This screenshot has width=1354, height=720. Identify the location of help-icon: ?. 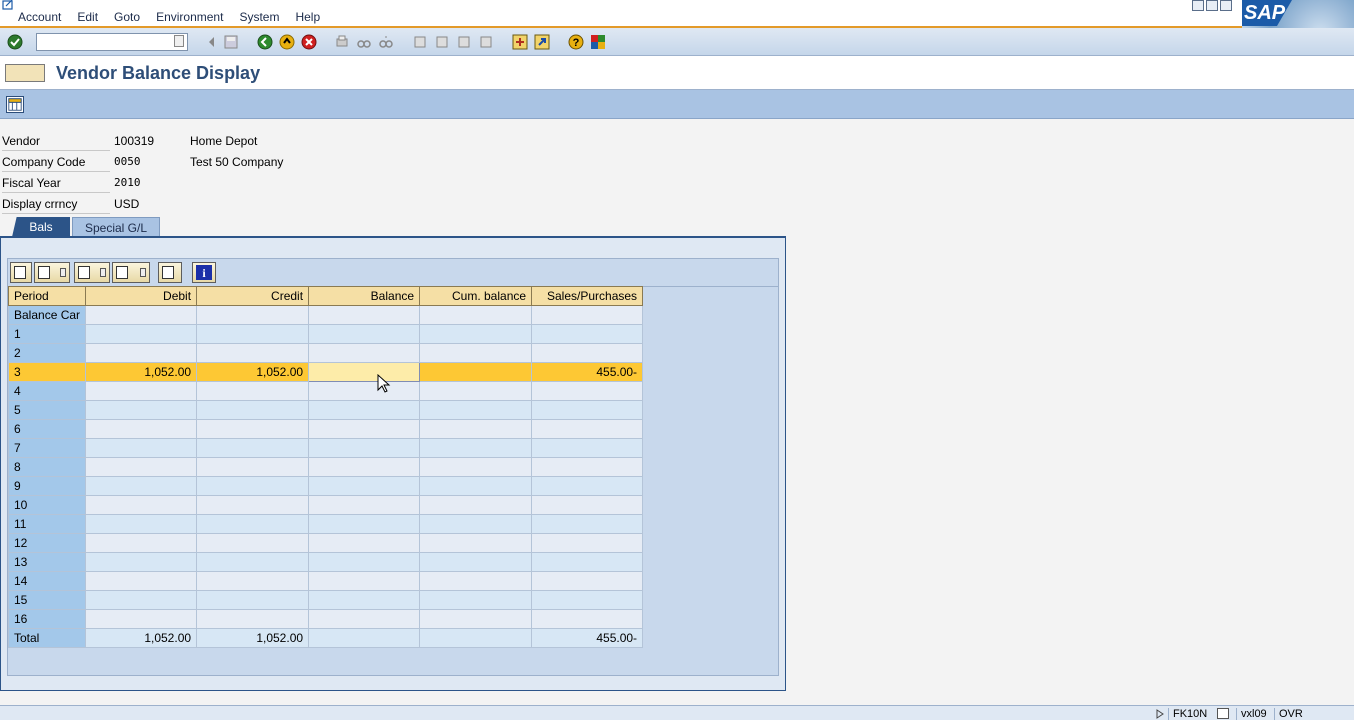
(576, 42).